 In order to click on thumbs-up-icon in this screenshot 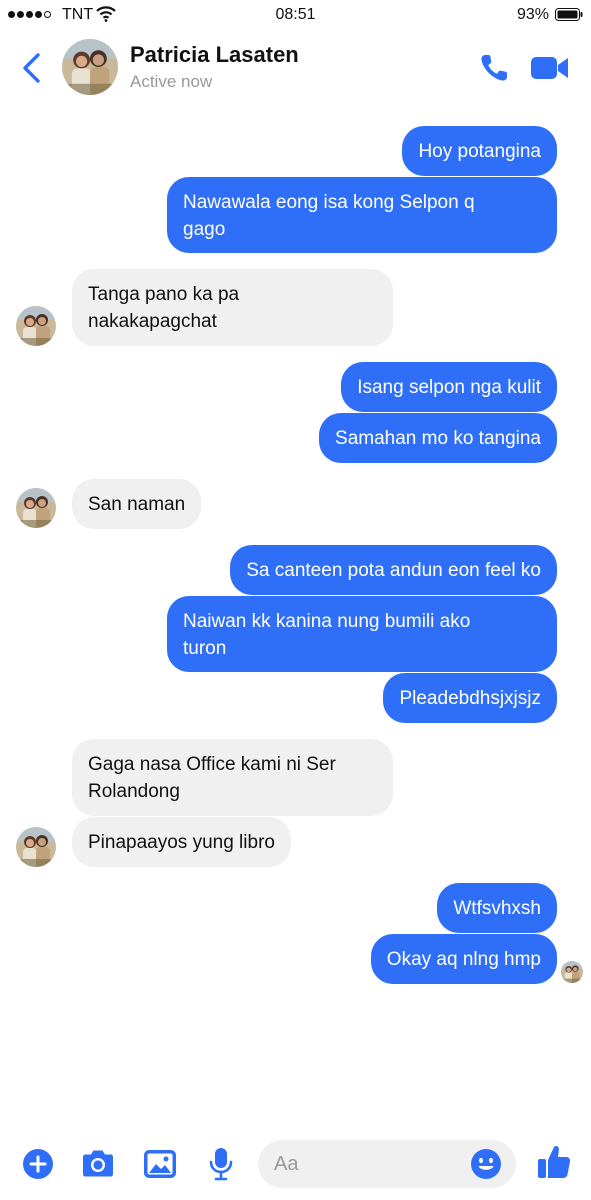, I will do `click(554, 1162)`.